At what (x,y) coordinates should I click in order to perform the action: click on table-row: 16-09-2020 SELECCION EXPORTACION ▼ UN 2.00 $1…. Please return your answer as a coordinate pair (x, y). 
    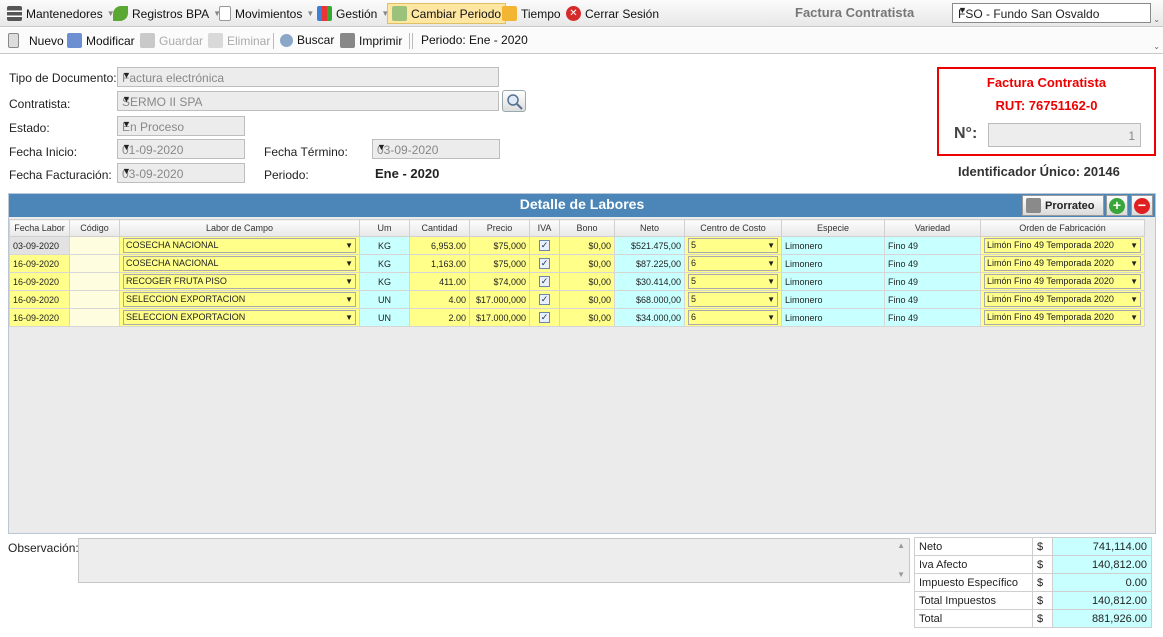
    Looking at the image, I should click on (577, 317).